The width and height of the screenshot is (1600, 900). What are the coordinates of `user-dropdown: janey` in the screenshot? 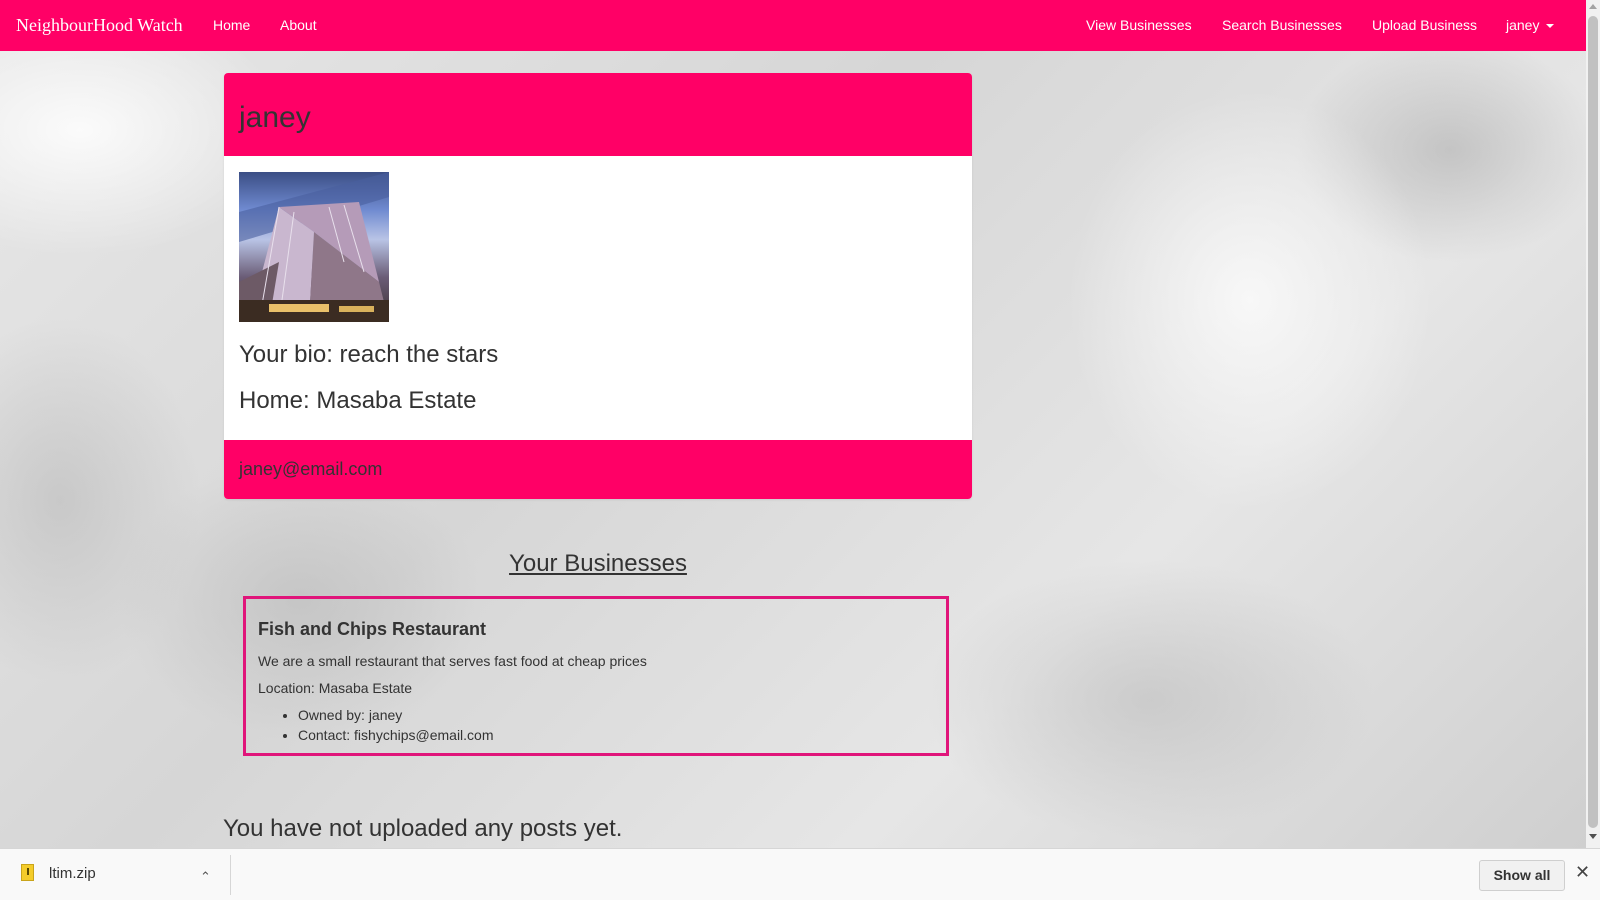 It's located at (1530, 25).